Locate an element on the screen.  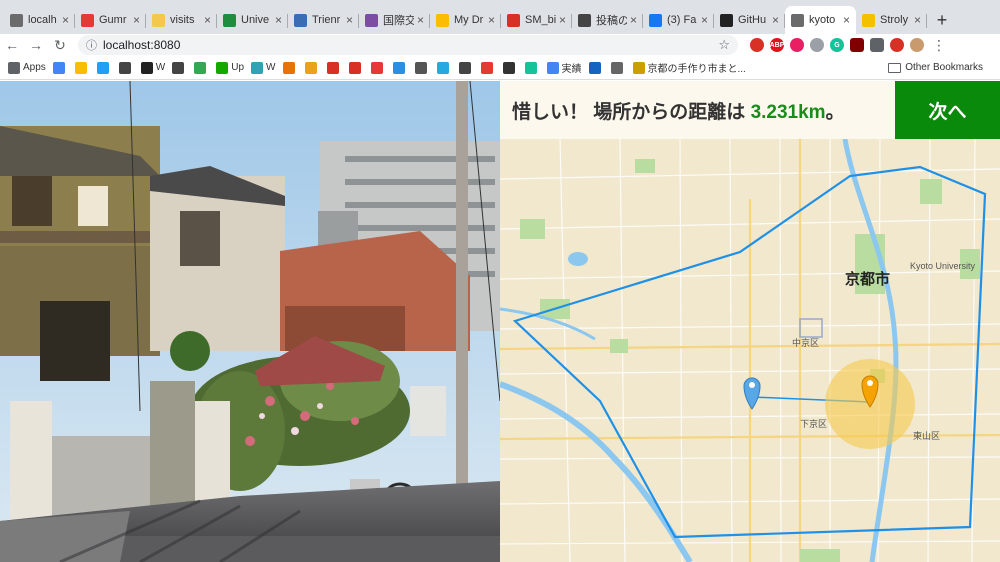
browser-tab: 投稿の × is located at coordinates (607, 20).